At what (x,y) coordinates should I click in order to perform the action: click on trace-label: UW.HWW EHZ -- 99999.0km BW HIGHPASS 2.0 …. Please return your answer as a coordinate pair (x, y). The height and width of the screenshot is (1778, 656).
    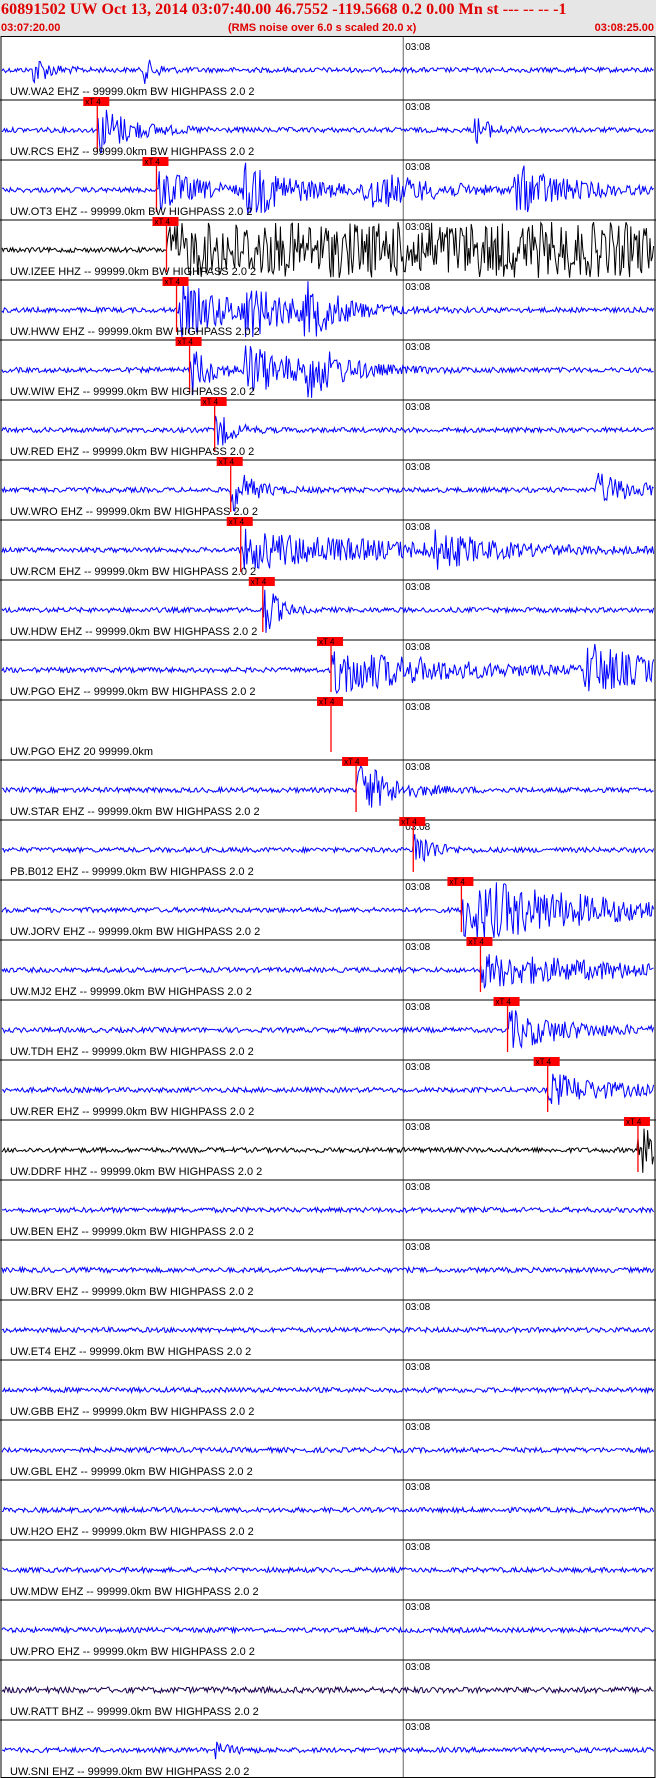
    Looking at the image, I should click on (135, 332).